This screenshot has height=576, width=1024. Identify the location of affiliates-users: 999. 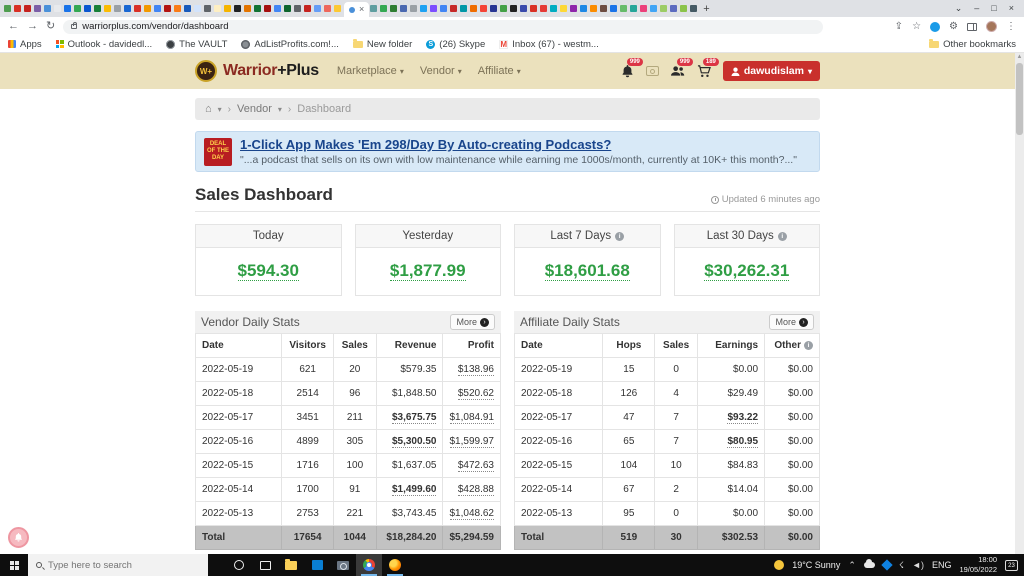
(681, 67).